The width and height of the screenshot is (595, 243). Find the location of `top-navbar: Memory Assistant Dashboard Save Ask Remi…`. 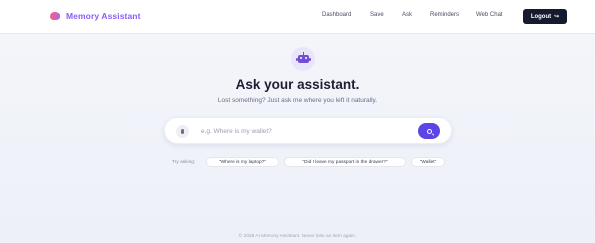

top-navbar: Memory Assistant Dashboard Save Ask Remi… is located at coordinates (297, 17).